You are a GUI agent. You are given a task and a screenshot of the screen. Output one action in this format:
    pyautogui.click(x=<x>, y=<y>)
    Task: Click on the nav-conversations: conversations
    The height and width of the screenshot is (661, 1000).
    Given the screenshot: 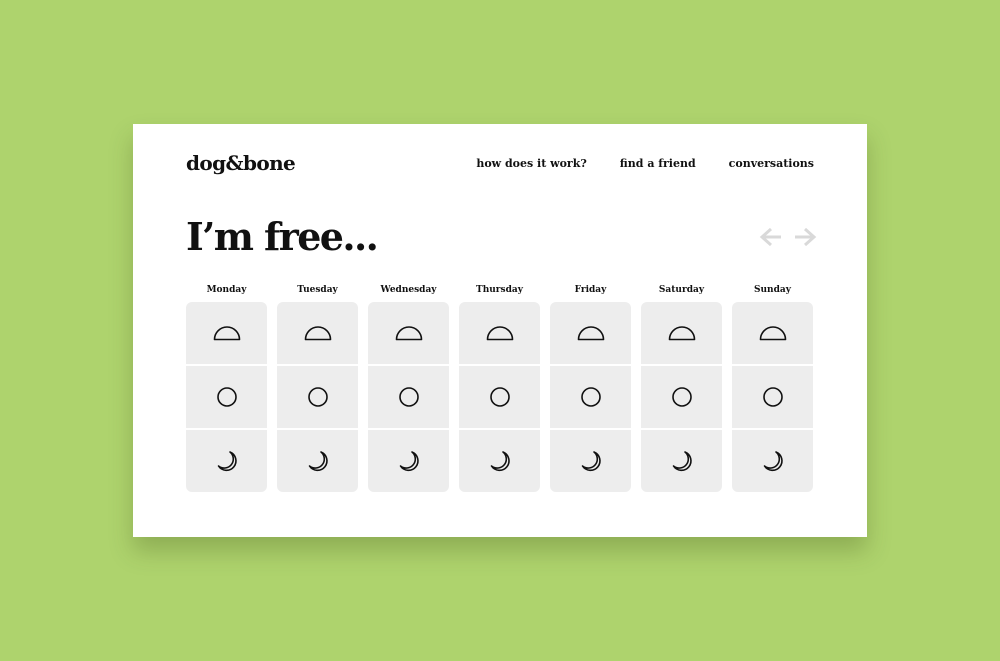 What is the action you would take?
    pyautogui.click(x=771, y=164)
    